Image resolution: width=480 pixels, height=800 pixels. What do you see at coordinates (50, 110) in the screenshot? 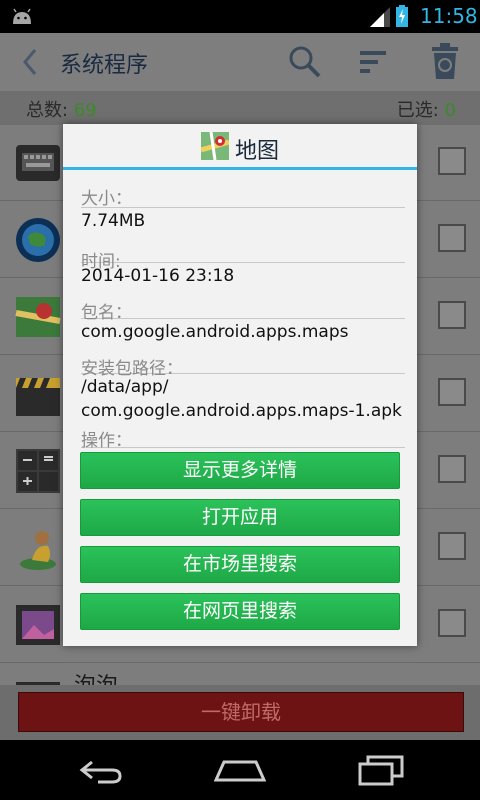
I see `total-label: 总数:` at bounding box center [50, 110].